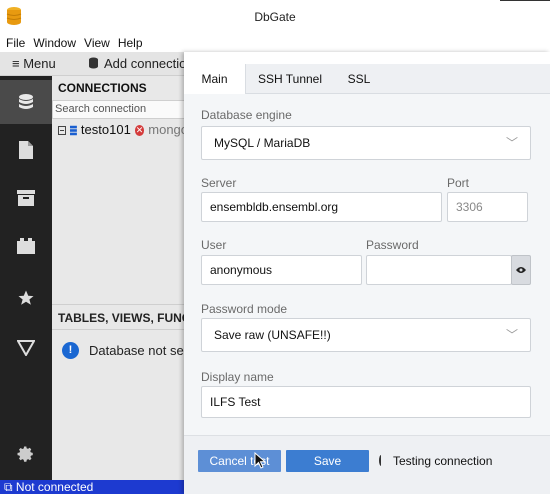 The image size is (550, 494). Describe the element at coordinates (260, 460) in the screenshot. I see `mouse-cursor-icon` at that location.